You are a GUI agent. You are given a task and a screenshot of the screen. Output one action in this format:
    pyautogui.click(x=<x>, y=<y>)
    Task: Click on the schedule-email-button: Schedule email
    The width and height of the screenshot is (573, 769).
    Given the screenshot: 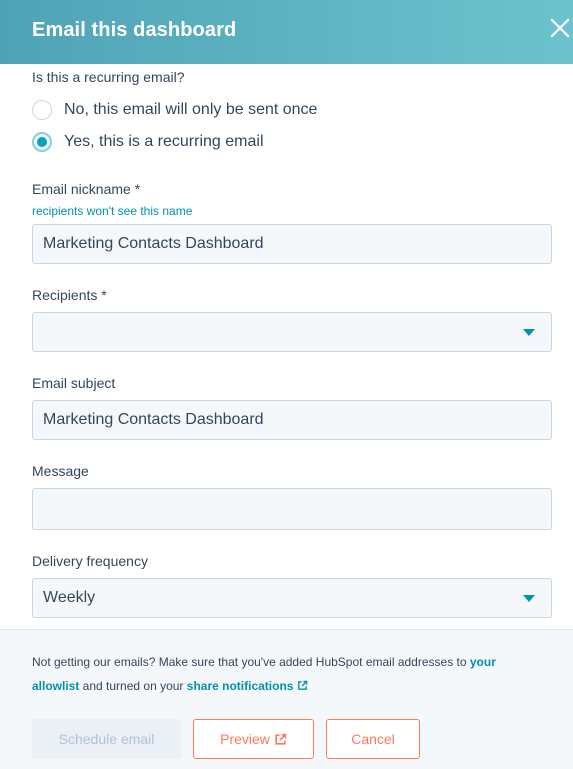 What is the action you would take?
    pyautogui.click(x=106, y=739)
    